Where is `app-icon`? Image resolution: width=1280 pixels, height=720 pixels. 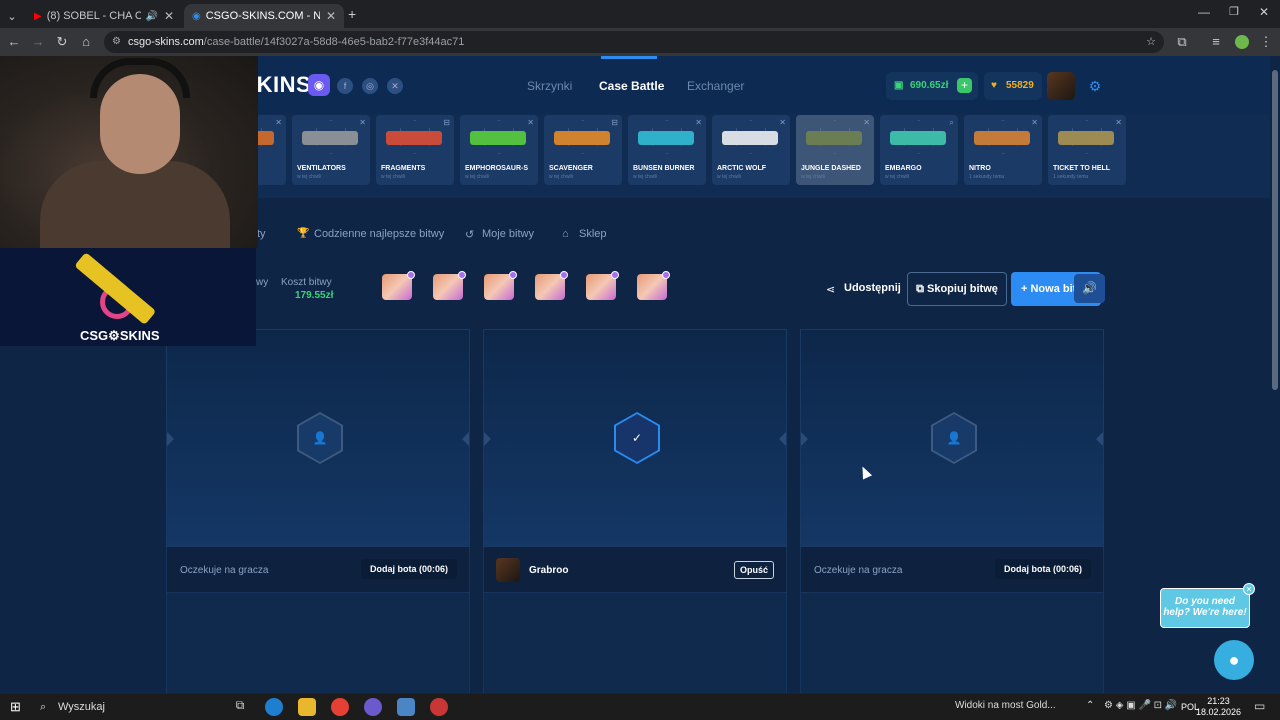
app-icon is located at coordinates (373, 707).